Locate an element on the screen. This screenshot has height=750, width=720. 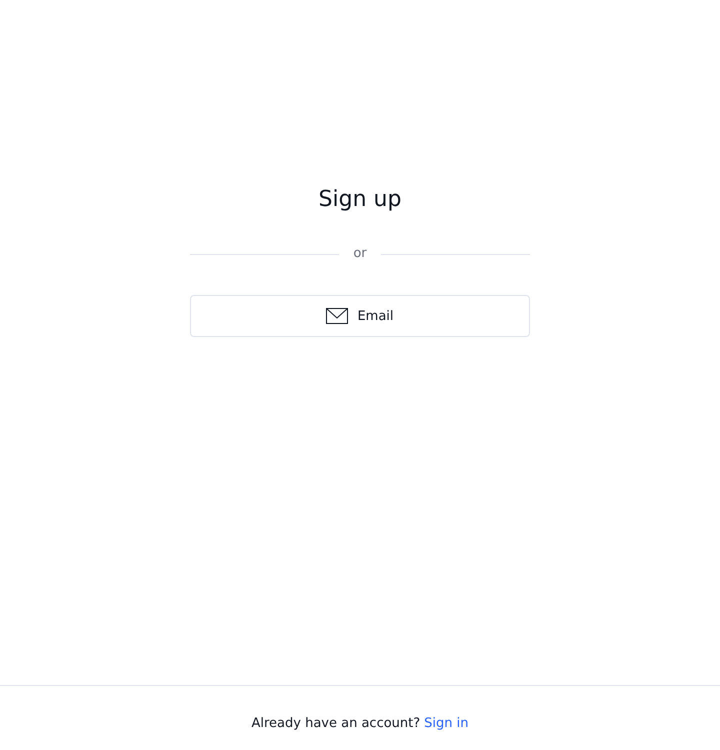
email-button: Email is located at coordinates (360, 316).